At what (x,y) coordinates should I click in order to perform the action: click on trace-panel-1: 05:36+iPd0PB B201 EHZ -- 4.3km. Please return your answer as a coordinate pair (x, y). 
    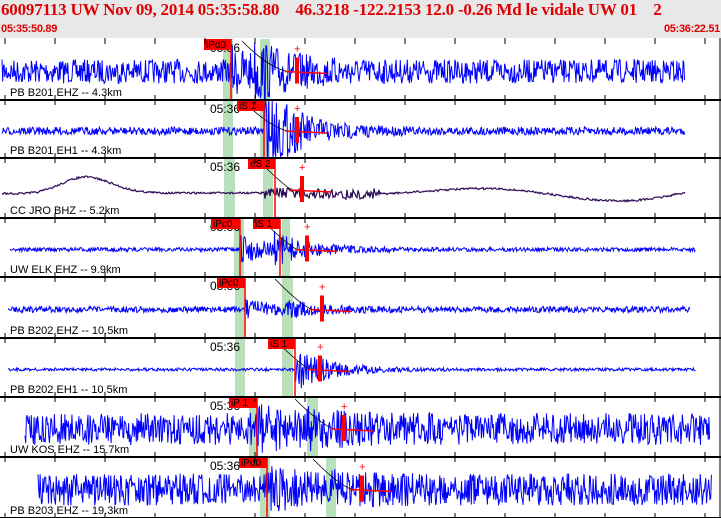
    Looking at the image, I should click on (343, 69).